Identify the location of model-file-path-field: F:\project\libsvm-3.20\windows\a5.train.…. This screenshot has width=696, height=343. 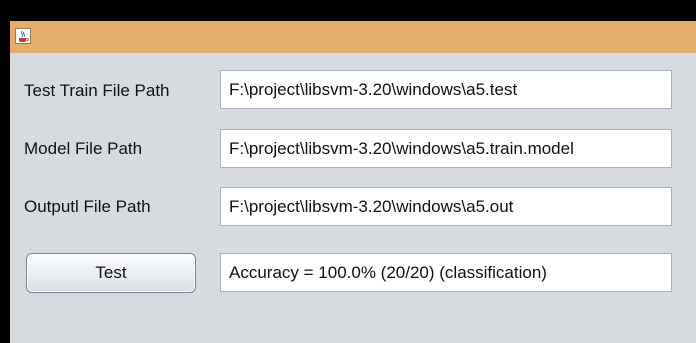
(446, 148).